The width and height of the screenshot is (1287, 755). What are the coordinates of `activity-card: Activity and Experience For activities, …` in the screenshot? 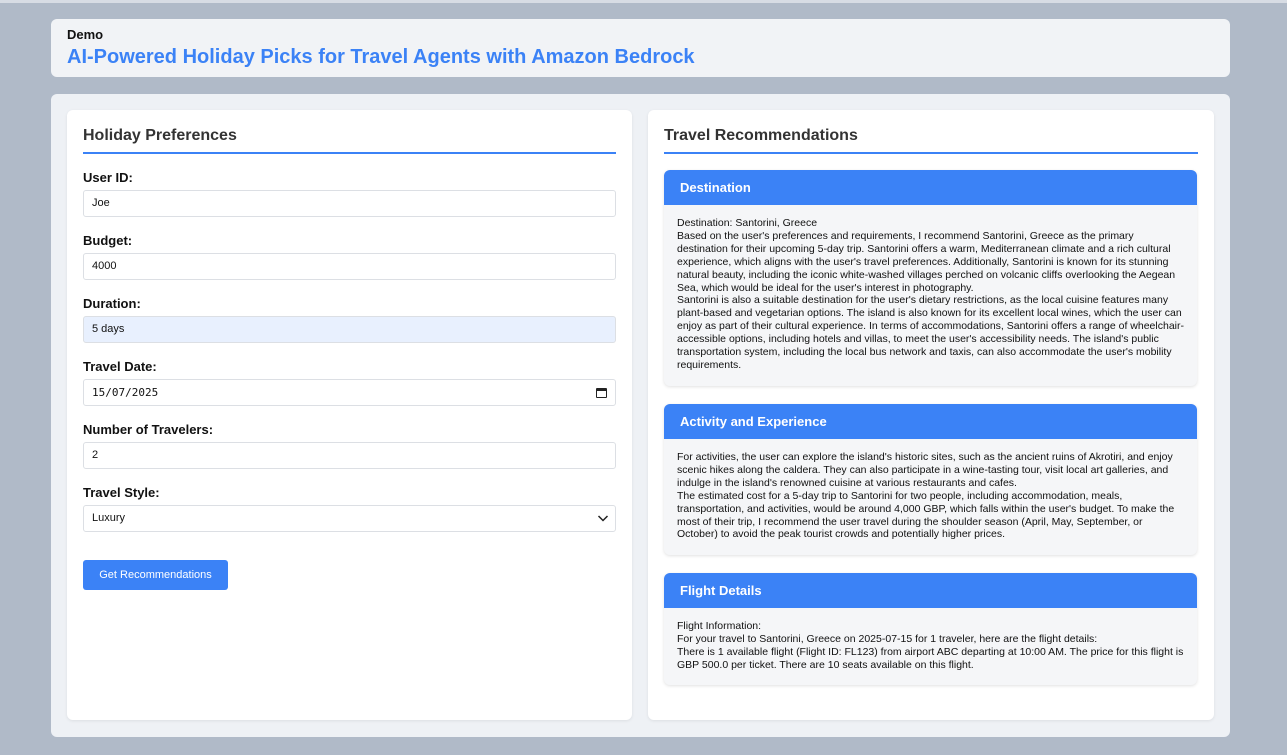 It's located at (930, 479).